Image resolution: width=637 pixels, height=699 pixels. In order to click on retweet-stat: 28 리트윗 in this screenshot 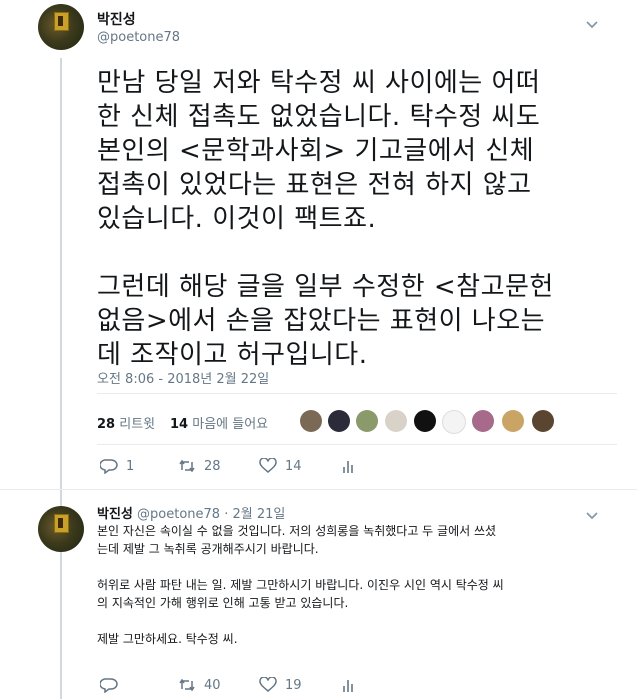, I will do `click(126, 422)`.